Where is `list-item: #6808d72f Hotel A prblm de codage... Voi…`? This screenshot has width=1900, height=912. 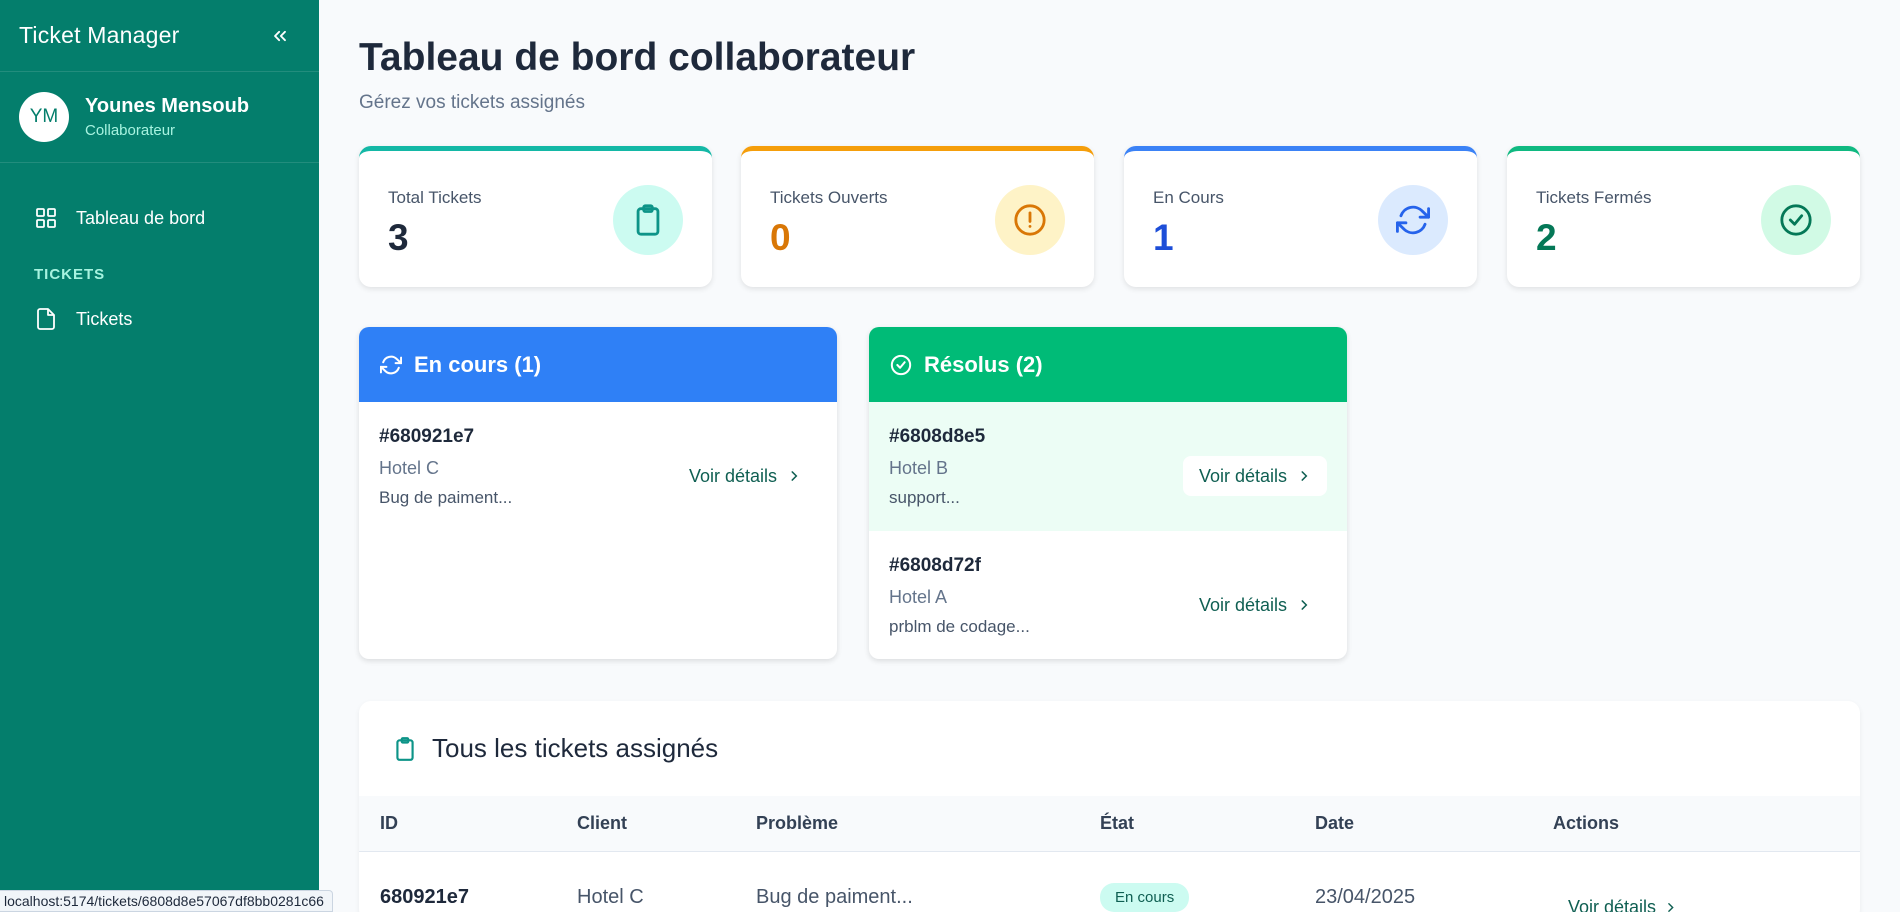
list-item: #6808d72f Hotel A prblm de codage... Voi… is located at coordinates (1108, 595).